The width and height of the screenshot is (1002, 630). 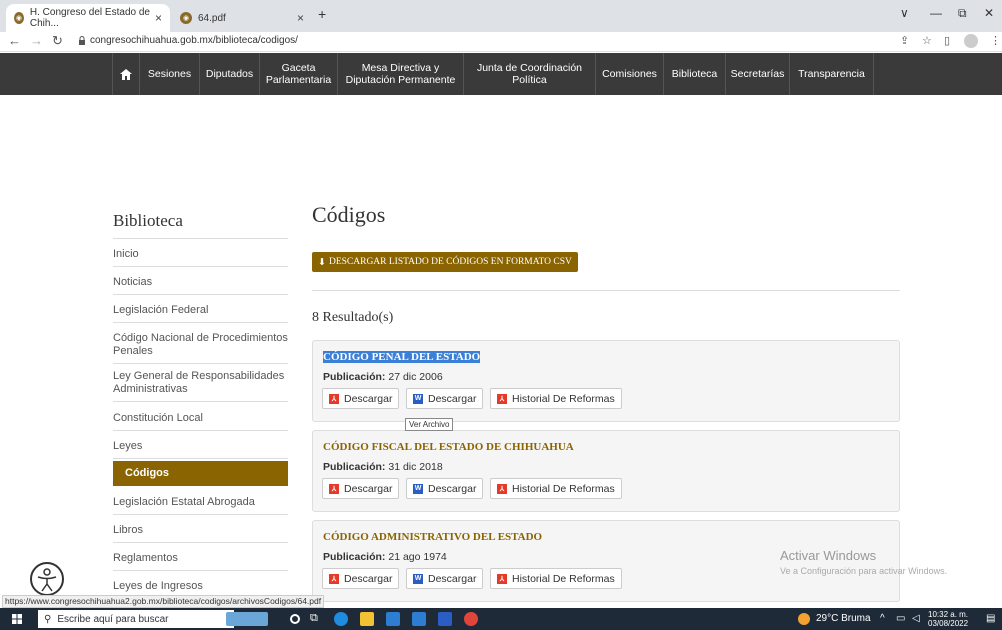 What do you see at coordinates (445, 619) in the screenshot?
I see `word-app-icon` at bounding box center [445, 619].